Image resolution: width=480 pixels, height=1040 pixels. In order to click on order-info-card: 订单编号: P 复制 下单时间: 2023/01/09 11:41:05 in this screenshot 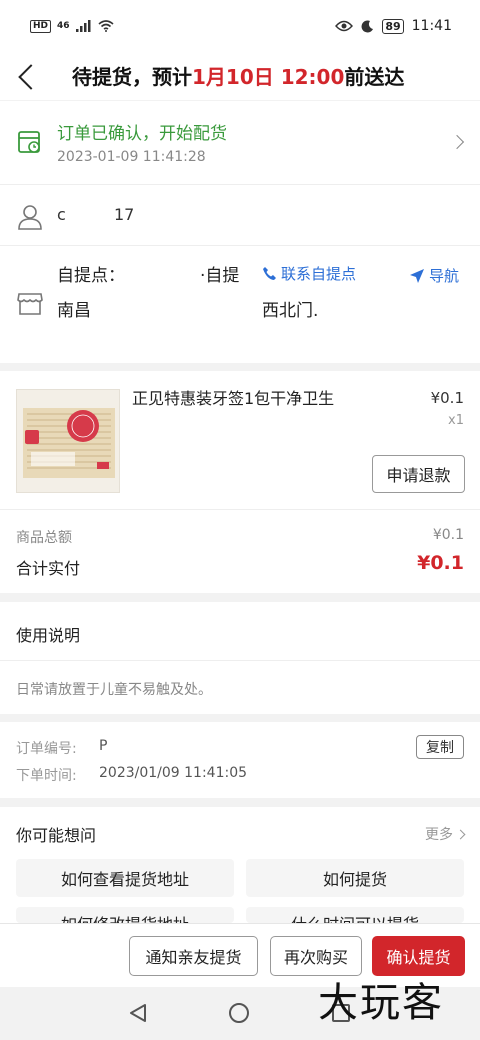, I will do `click(240, 760)`.